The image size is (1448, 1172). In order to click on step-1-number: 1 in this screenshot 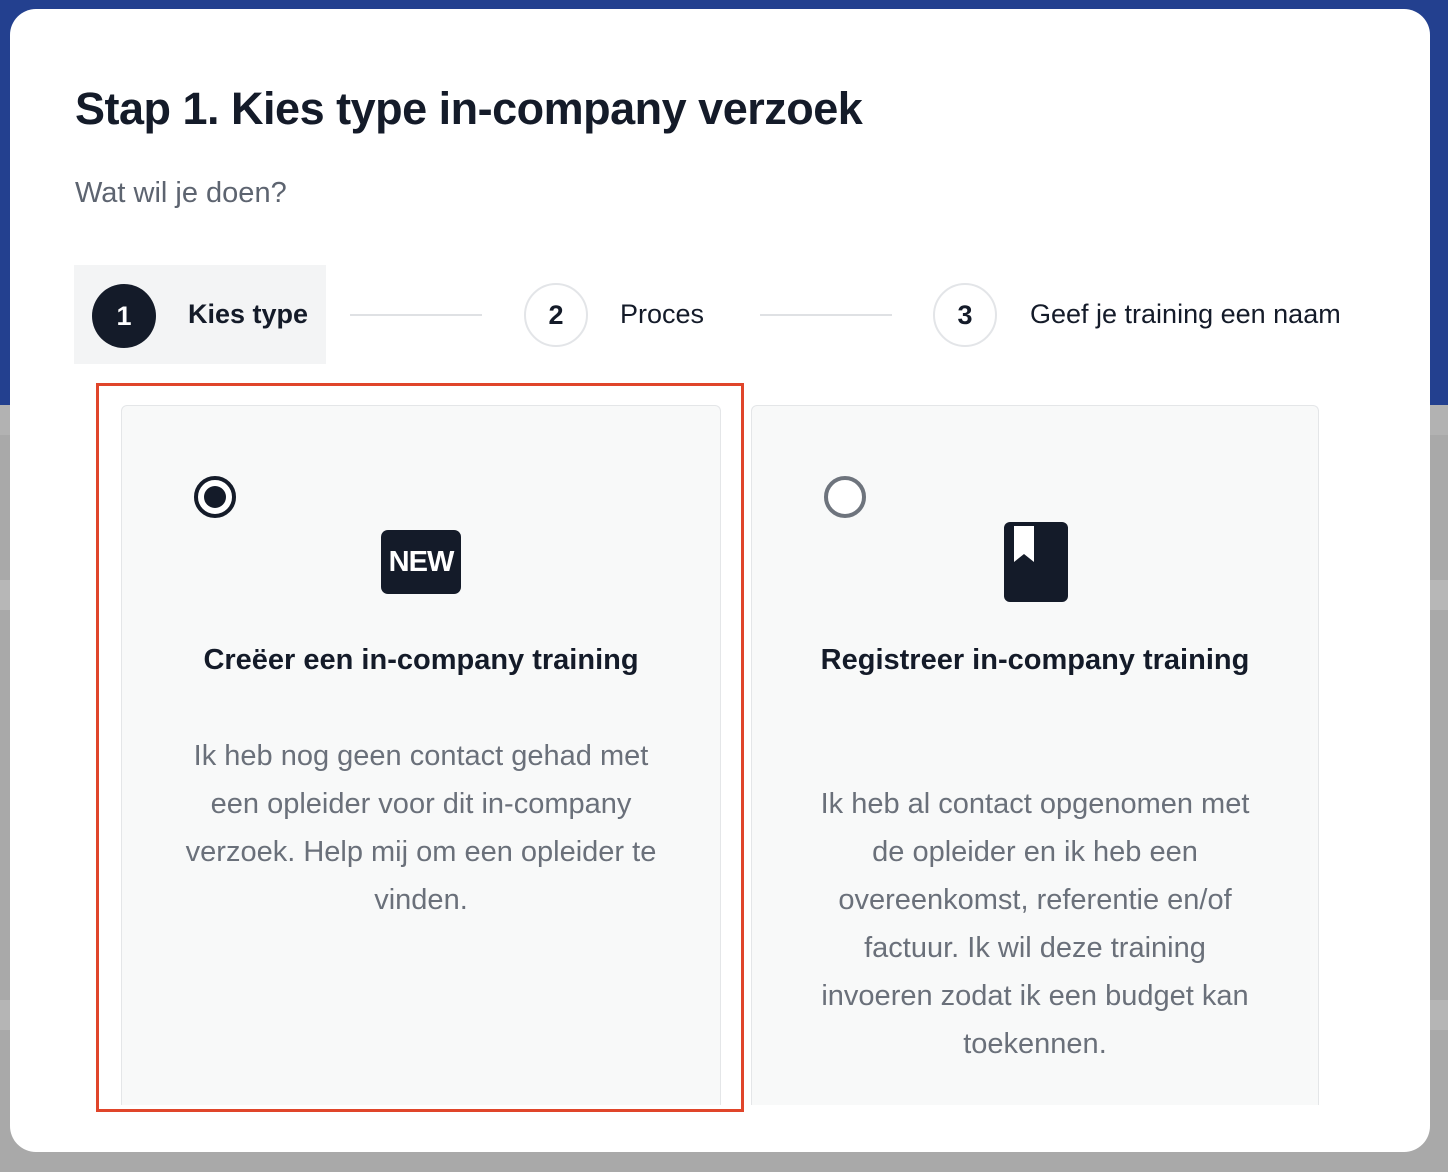, I will do `click(124, 316)`.